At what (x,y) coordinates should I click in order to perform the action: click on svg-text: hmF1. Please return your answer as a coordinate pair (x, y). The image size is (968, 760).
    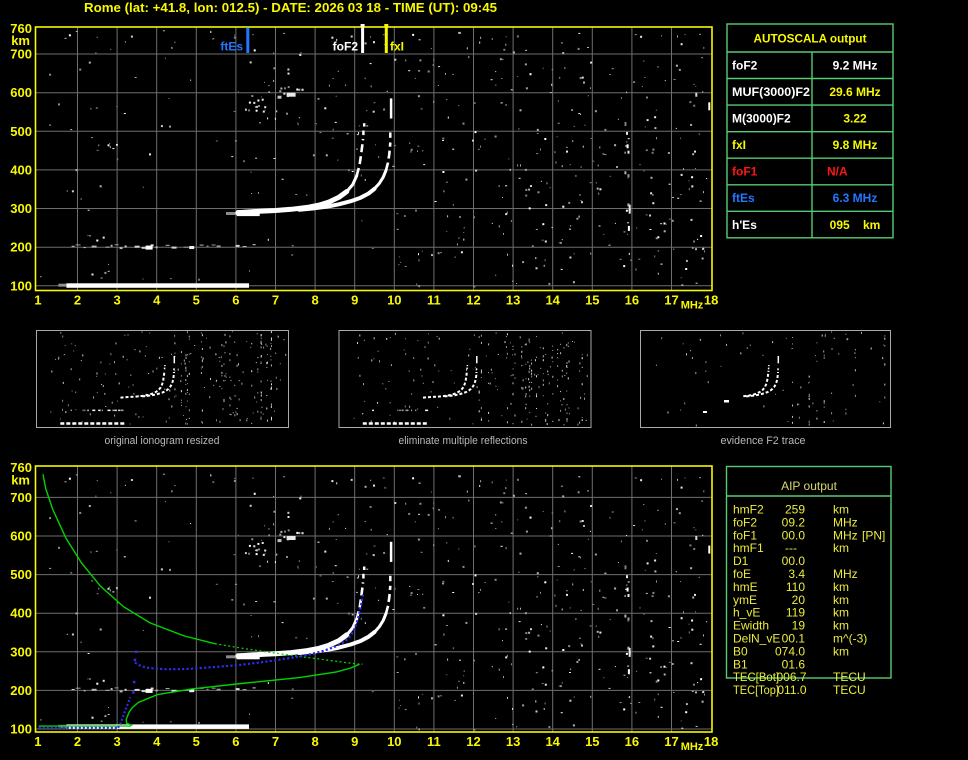
    Looking at the image, I should click on (748, 548).